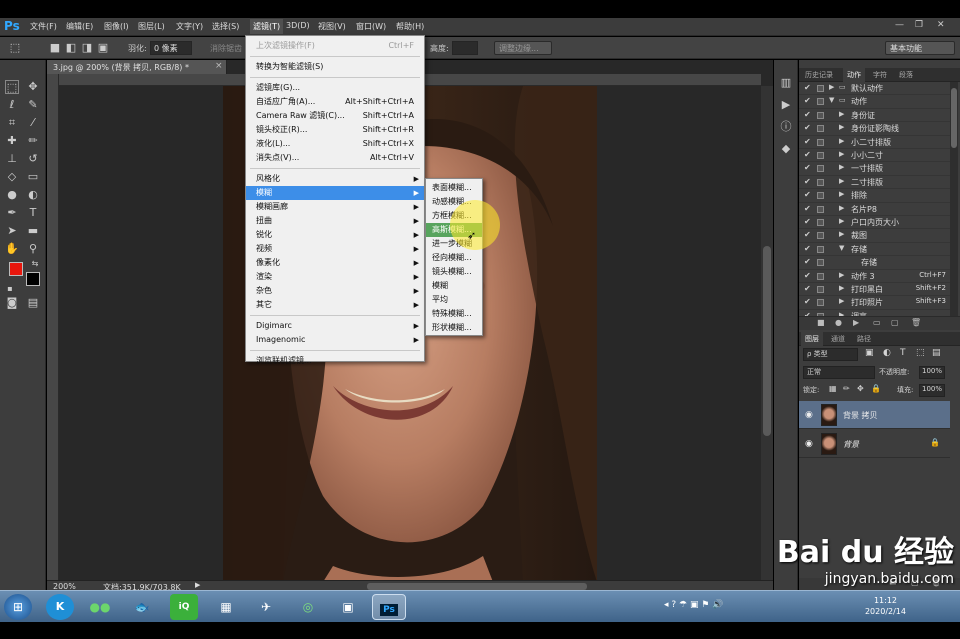  Describe the element at coordinates (33, 87) in the screenshot. I see `move-tool-icon: ✥` at that location.